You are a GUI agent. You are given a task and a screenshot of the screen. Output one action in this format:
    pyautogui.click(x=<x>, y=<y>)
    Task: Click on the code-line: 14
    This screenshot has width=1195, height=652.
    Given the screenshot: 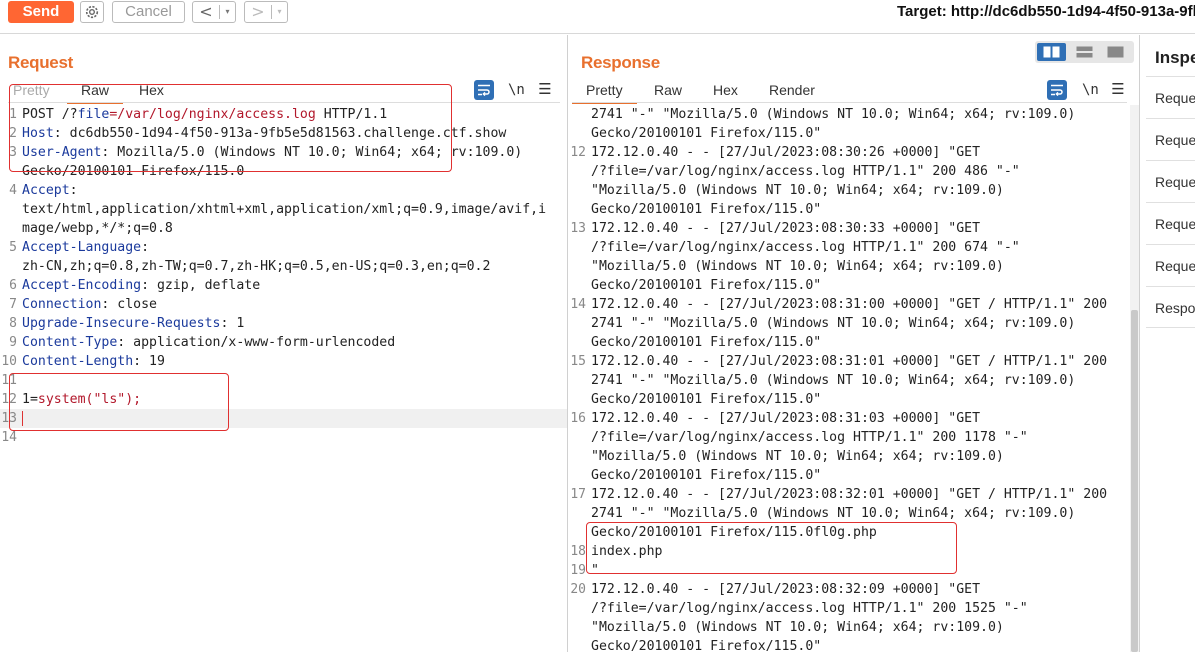 What is the action you would take?
    pyautogui.click(x=283, y=437)
    